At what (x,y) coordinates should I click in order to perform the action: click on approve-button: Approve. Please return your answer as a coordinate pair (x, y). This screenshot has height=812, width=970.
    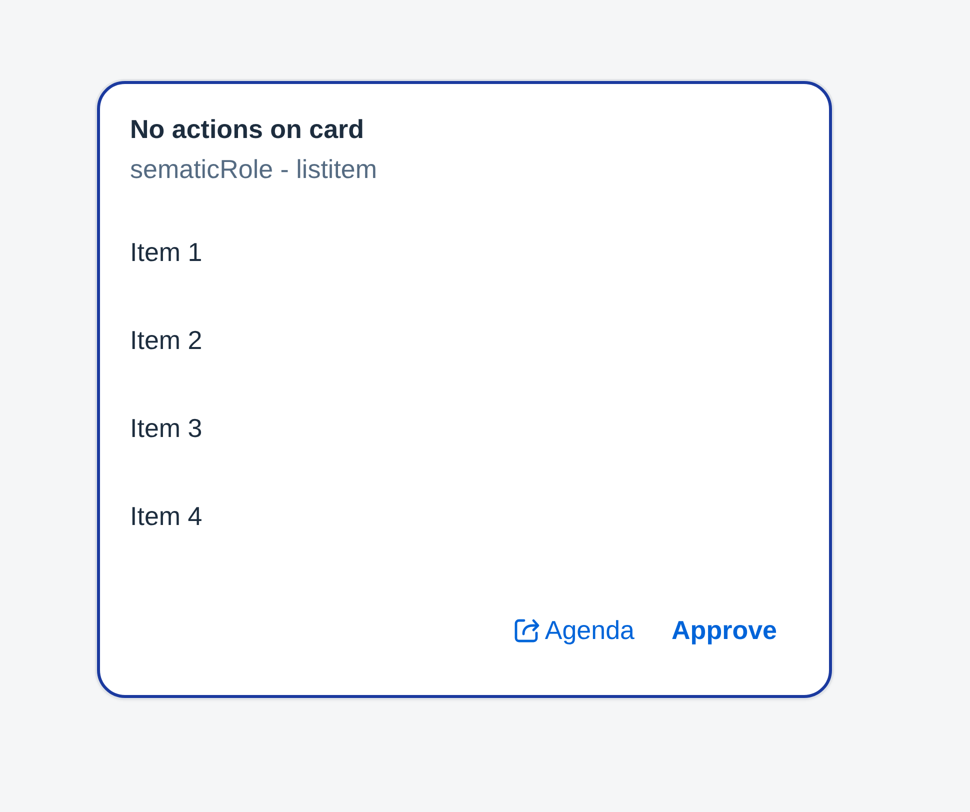
    Looking at the image, I should click on (724, 630).